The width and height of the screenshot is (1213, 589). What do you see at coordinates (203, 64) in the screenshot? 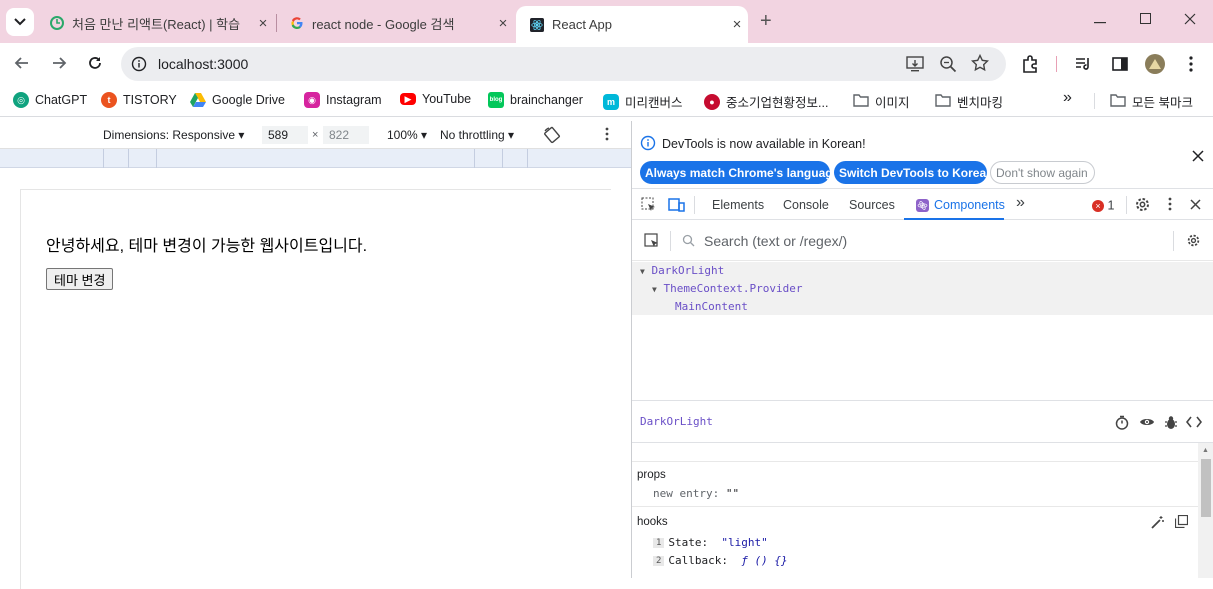
I see `url-text: localhost:3000` at bounding box center [203, 64].